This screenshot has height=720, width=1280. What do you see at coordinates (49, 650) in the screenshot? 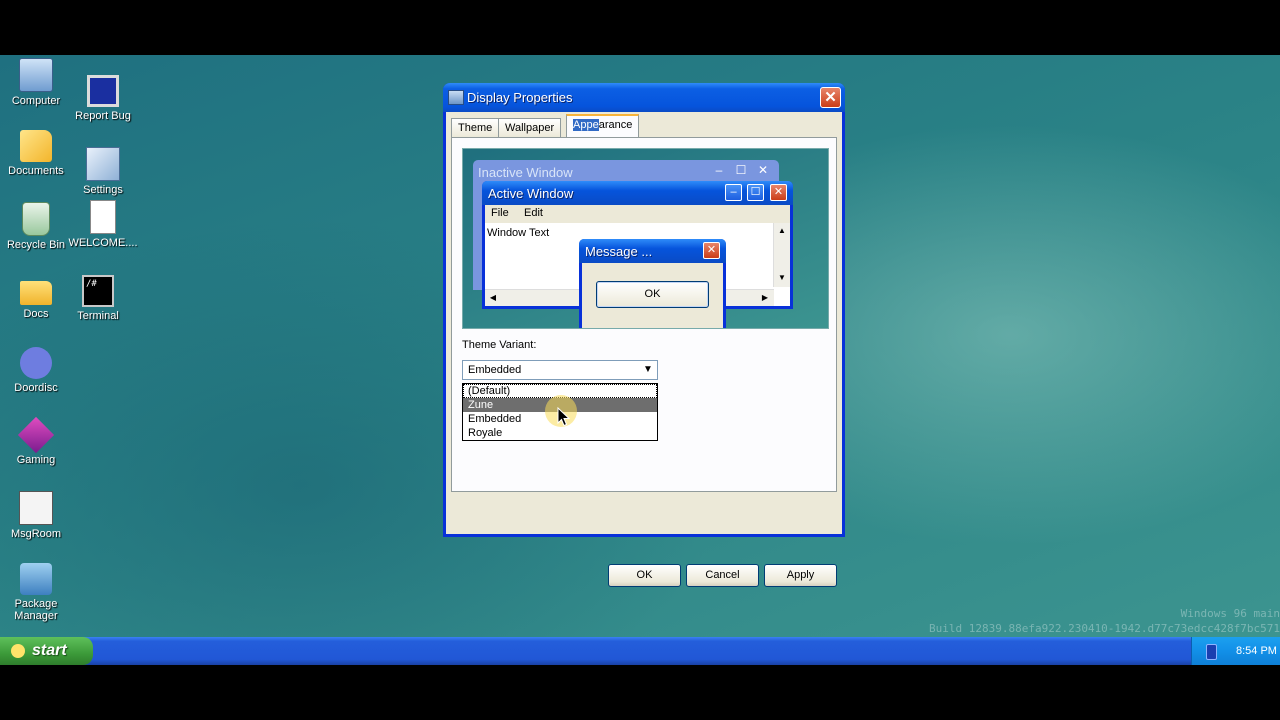
I see `start-label: start` at bounding box center [49, 650].